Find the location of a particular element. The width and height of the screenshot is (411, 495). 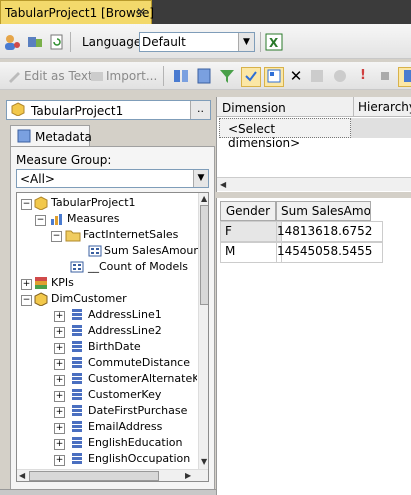

tree-node-attribute: + EnglishOccupation is located at coordinates (107, 459).